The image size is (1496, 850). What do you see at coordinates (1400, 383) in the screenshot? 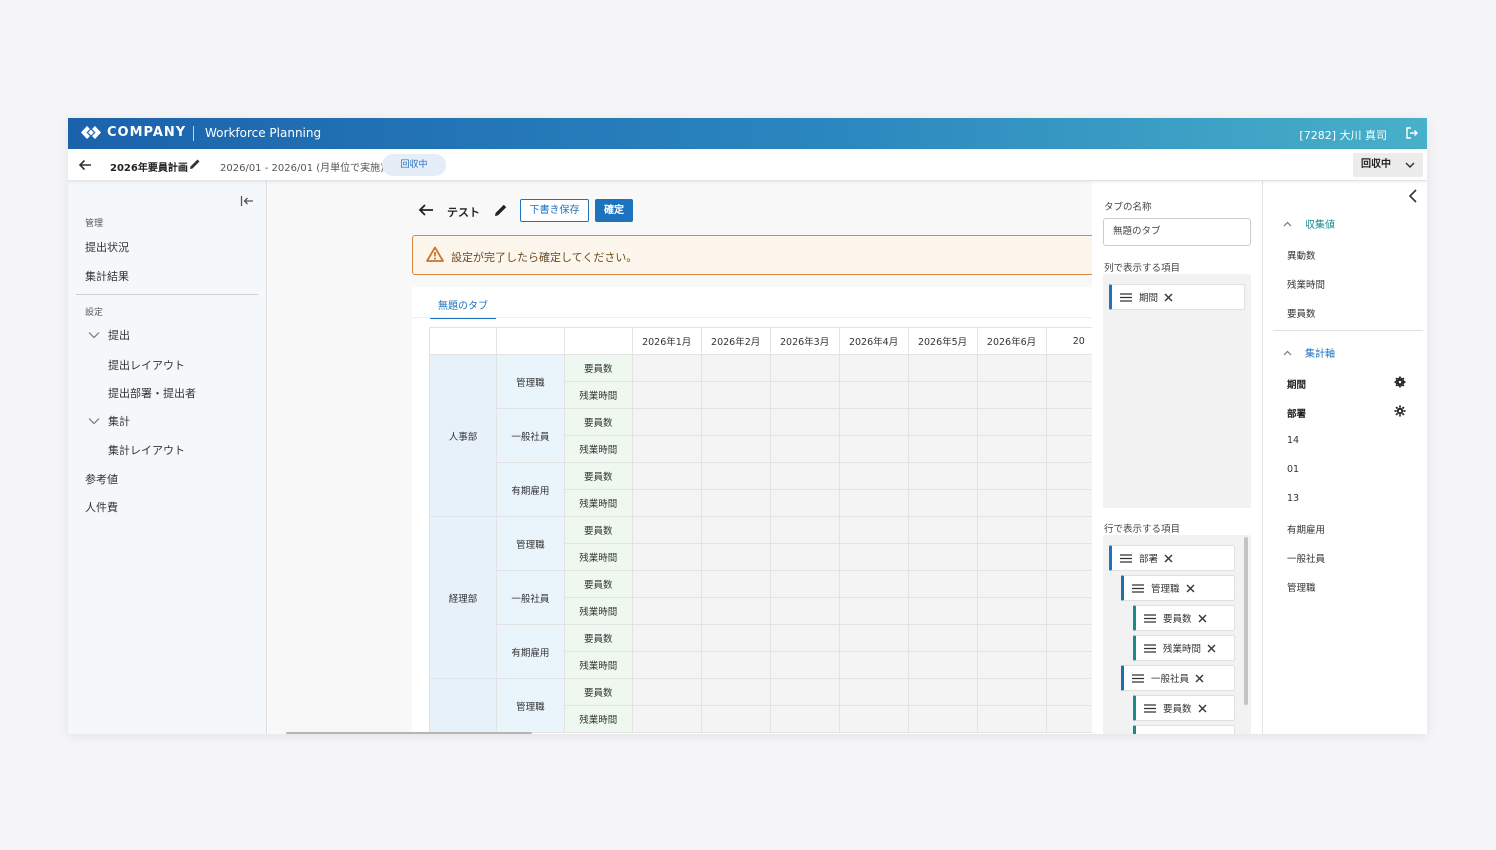
I see `gear-icon` at bounding box center [1400, 383].